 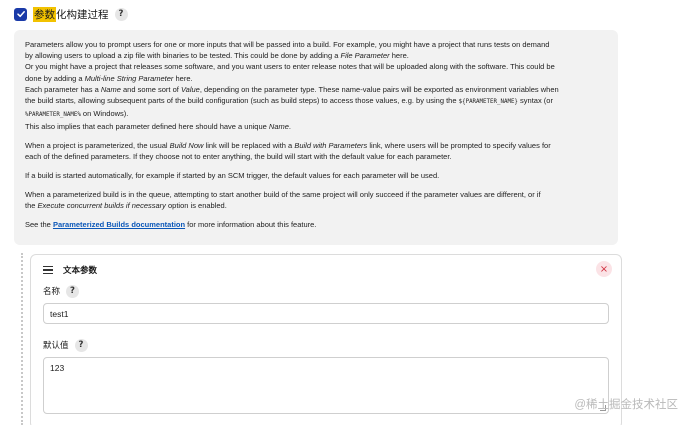 I want to click on name-label-row: 名称 ?, so click(x=326, y=291).